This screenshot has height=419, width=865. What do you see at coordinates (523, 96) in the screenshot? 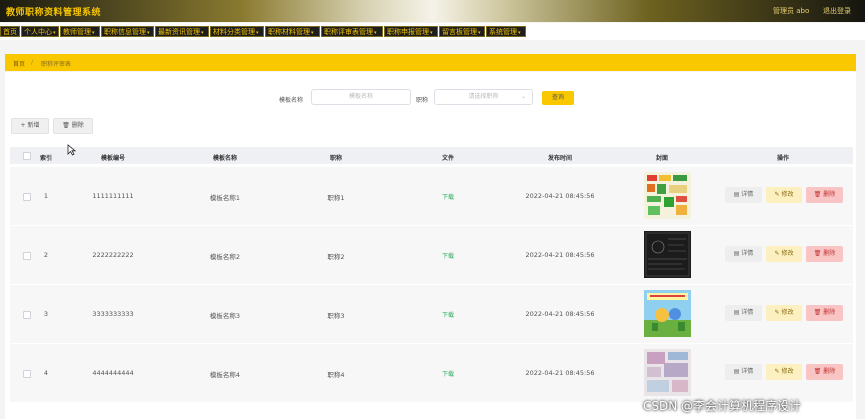
I see `chevron-down-icon: ⌄` at bounding box center [523, 96].